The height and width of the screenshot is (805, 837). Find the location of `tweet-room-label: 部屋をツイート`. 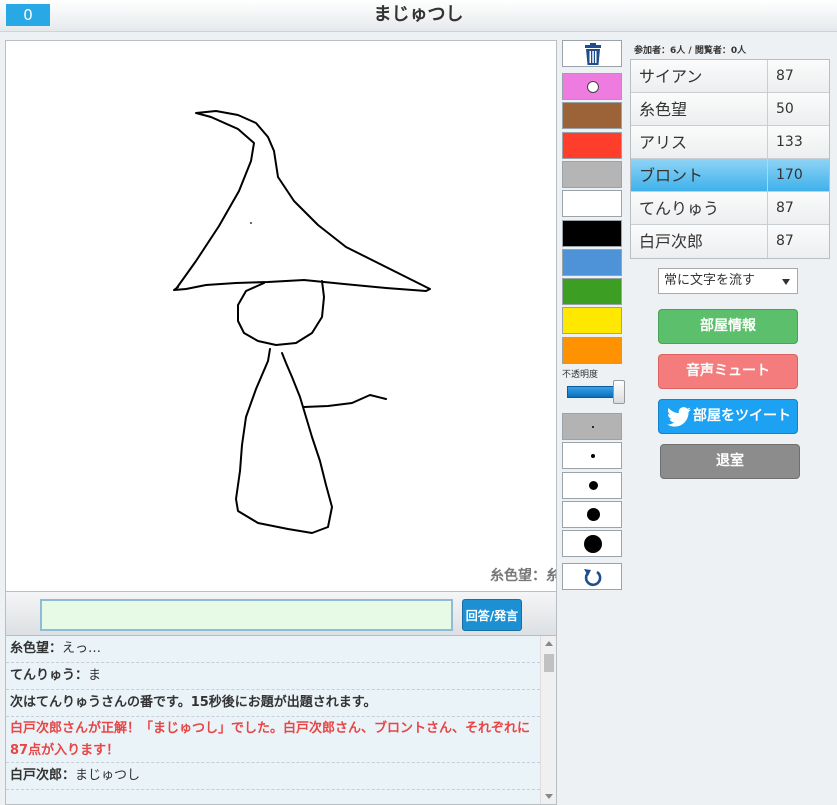

tweet-room-label: 部屋をツイート is located at coordinates (742, 416).